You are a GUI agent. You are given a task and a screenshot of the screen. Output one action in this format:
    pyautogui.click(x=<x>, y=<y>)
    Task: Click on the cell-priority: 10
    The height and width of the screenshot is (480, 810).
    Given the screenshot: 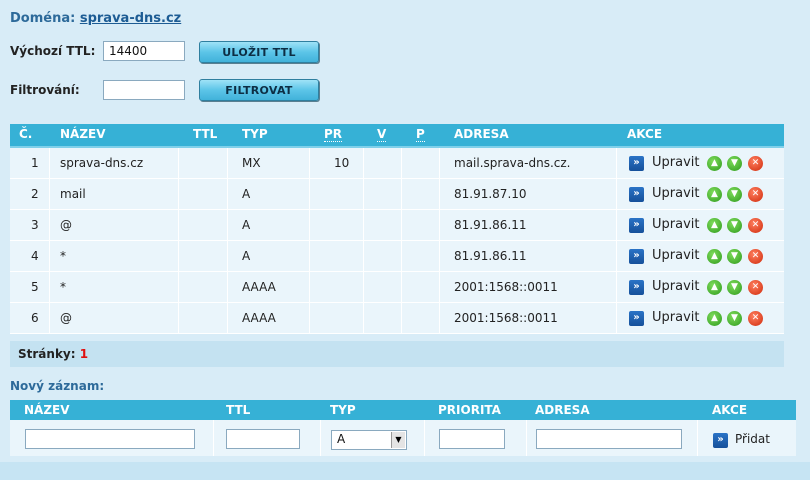 What is the action you would take?
    pyautogui.click(x=342, y=163)
    